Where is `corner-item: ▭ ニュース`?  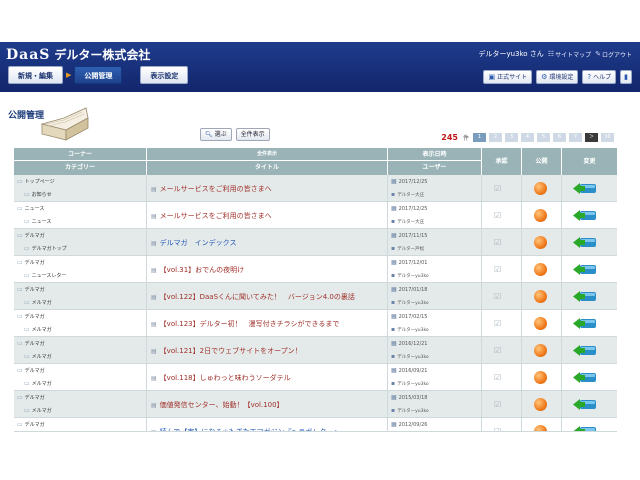 corner-item: ▭ ニュース is located at coordinates (30, 208).